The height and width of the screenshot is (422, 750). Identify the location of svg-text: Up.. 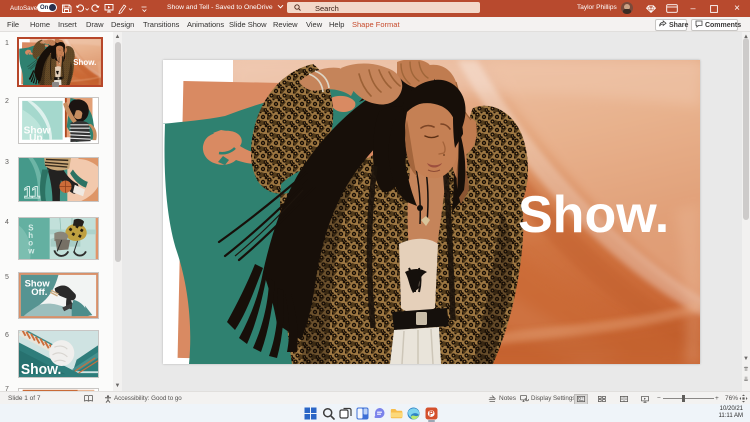
(37, 138).